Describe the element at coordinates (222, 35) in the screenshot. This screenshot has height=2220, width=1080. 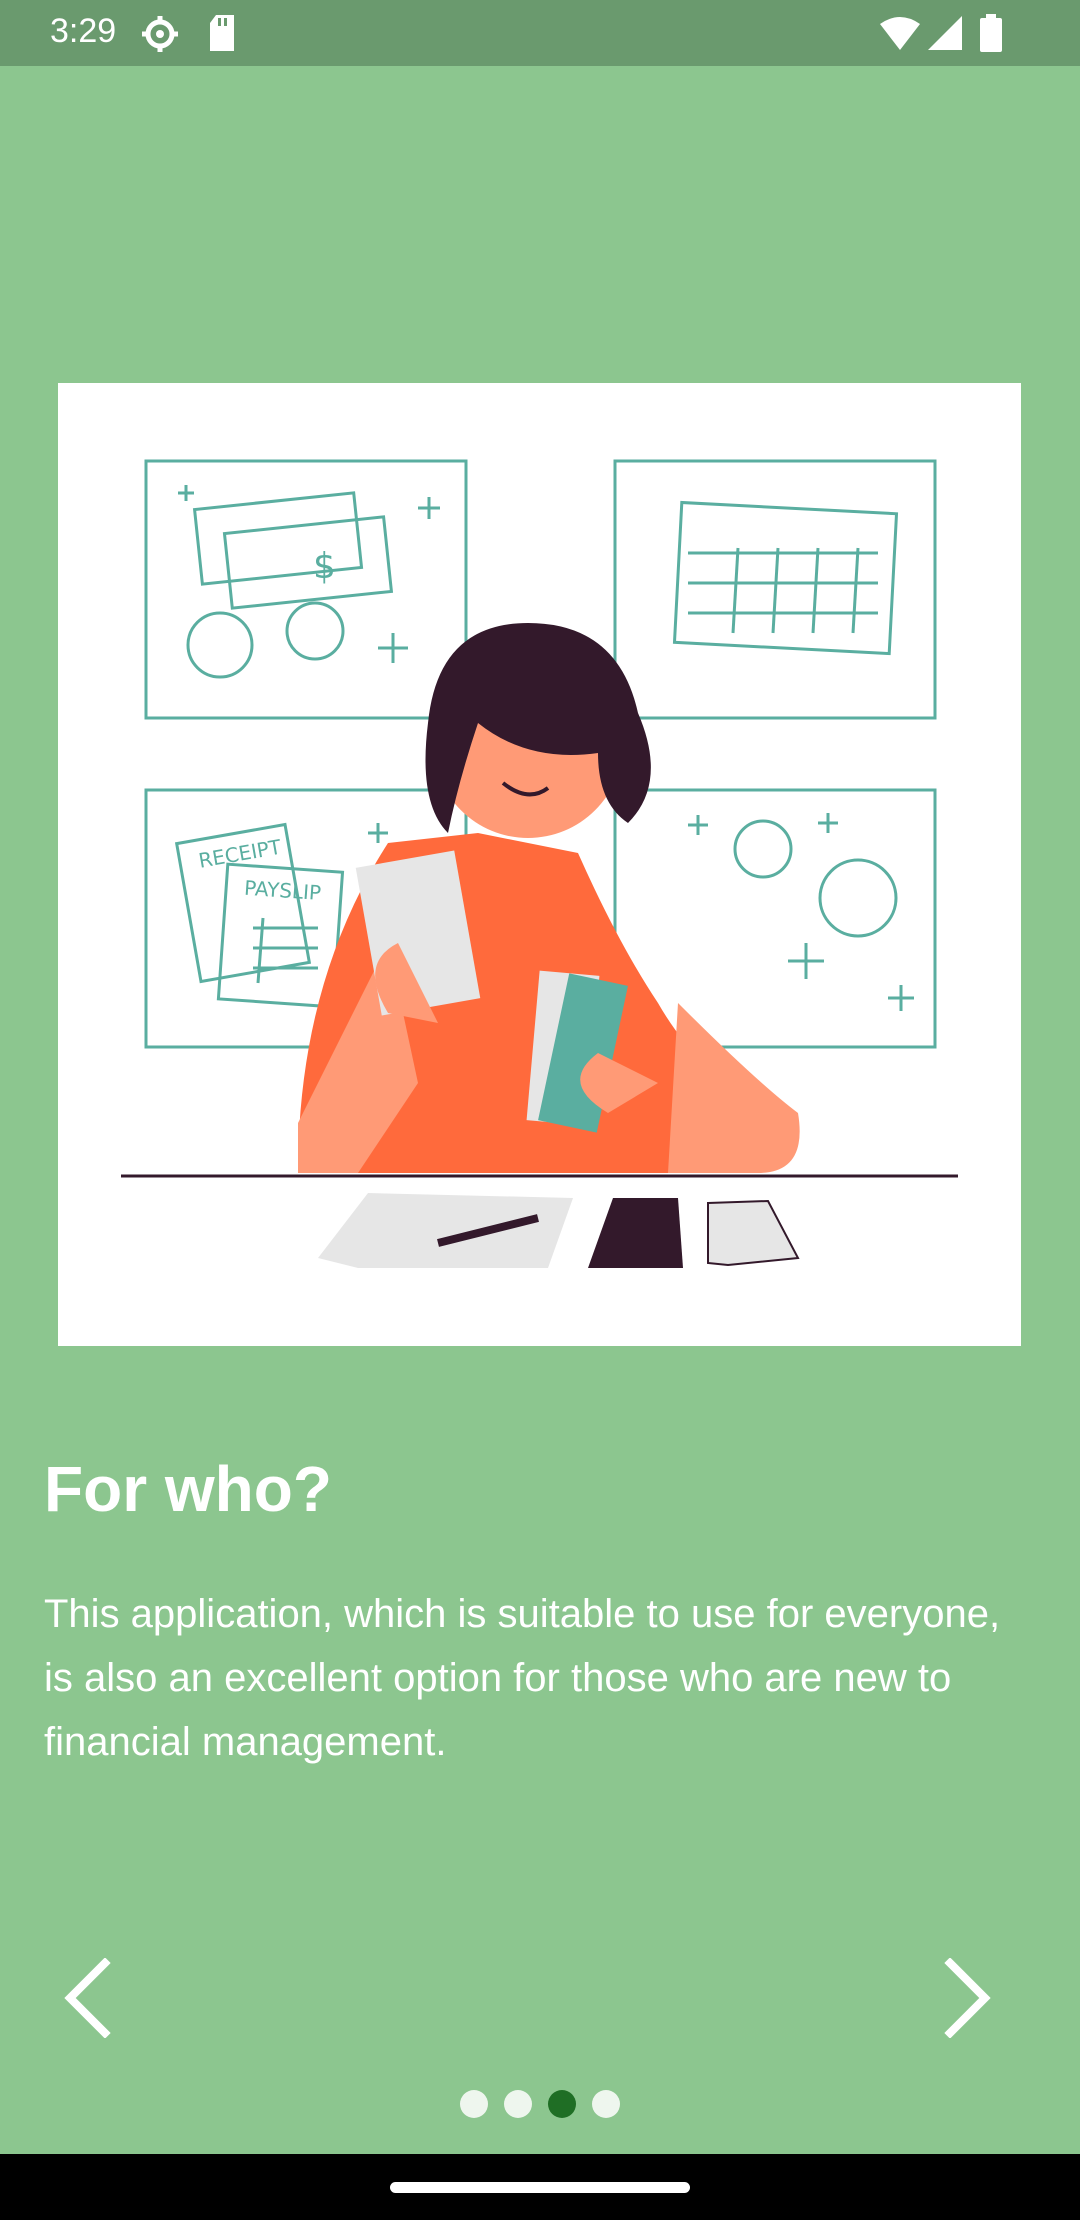
I see `sd-card-icon` at that location.